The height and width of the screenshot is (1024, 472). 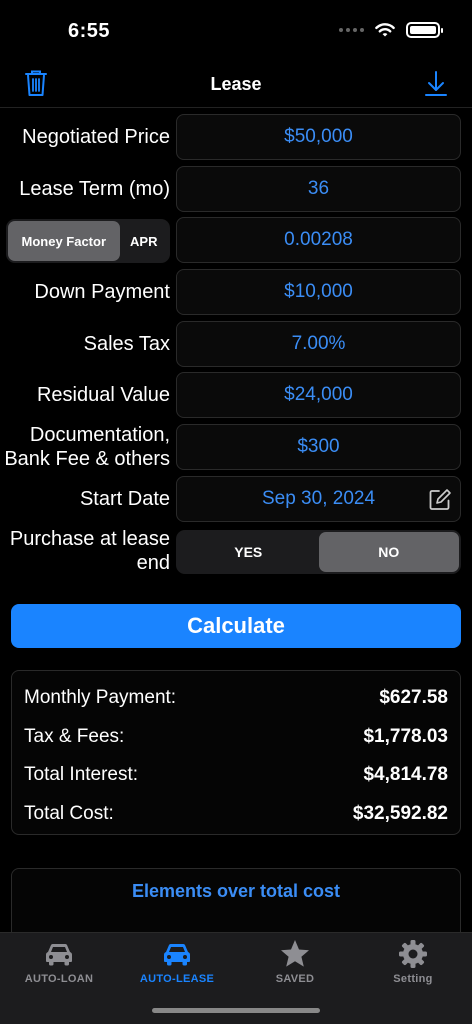 I want to click on start-date-label: Start Date, so click(x=124, y=498).